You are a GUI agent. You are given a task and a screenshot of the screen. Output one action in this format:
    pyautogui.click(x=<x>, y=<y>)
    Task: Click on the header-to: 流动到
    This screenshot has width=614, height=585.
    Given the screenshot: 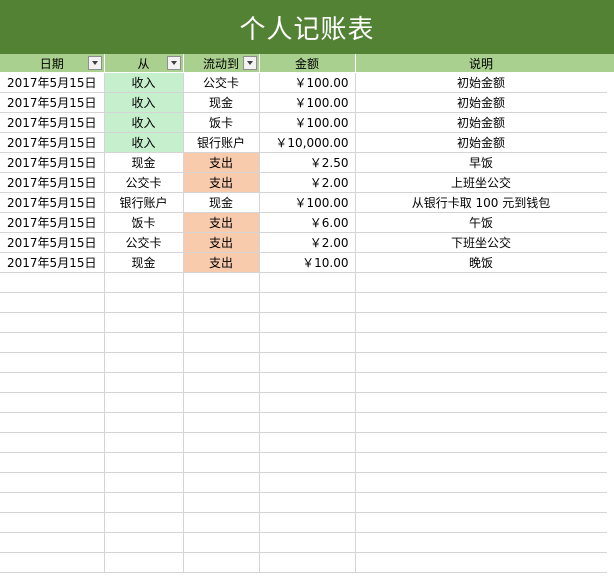 What is the action you would take?
    pyautogui.click(x=221, y=63)
    